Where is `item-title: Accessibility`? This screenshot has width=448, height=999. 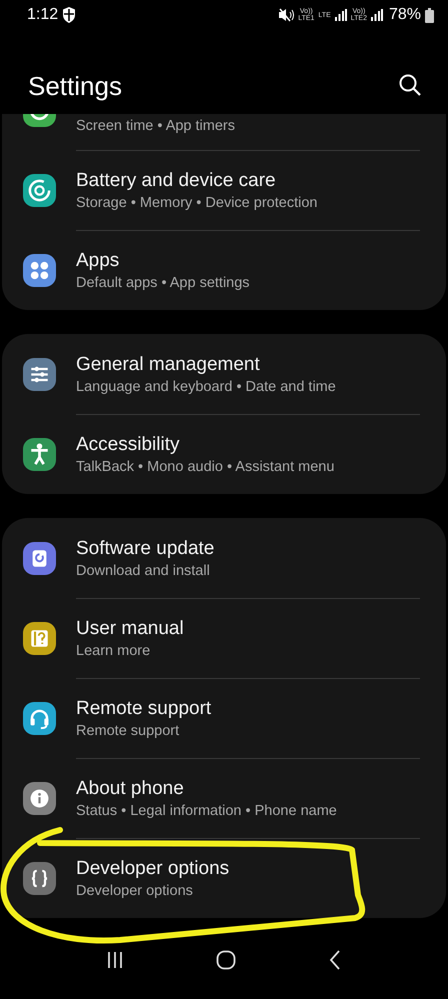
item-title: Accessibility is located at coordinates (128, 445).